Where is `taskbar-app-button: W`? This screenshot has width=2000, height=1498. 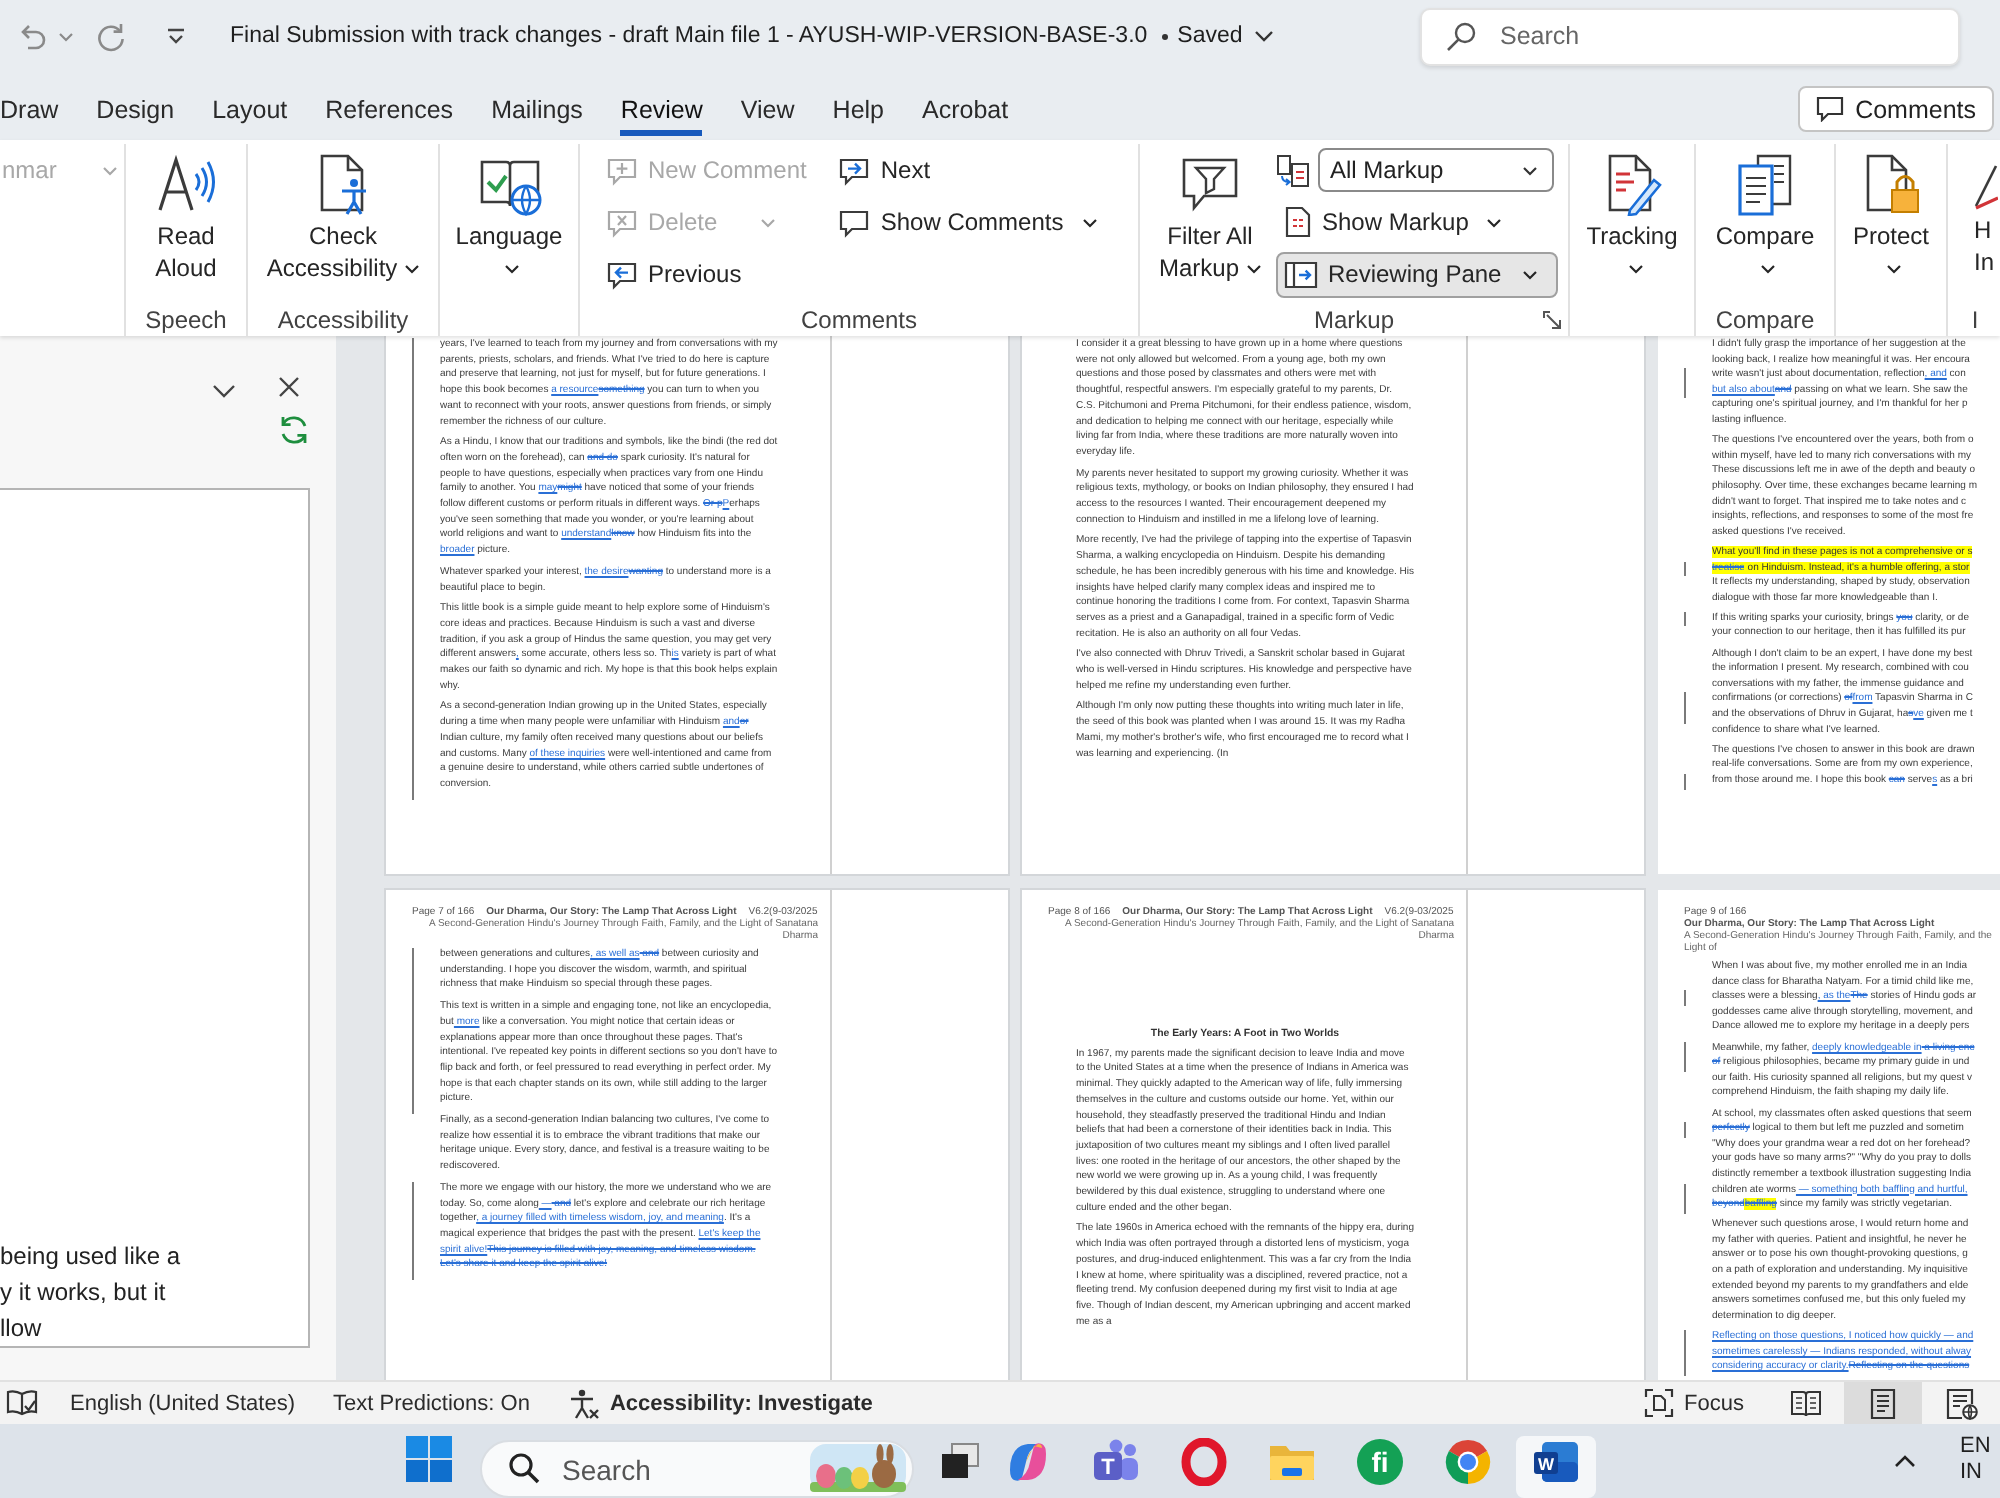
taskbar-app-button: W is located at coordinates (1556, 1467).